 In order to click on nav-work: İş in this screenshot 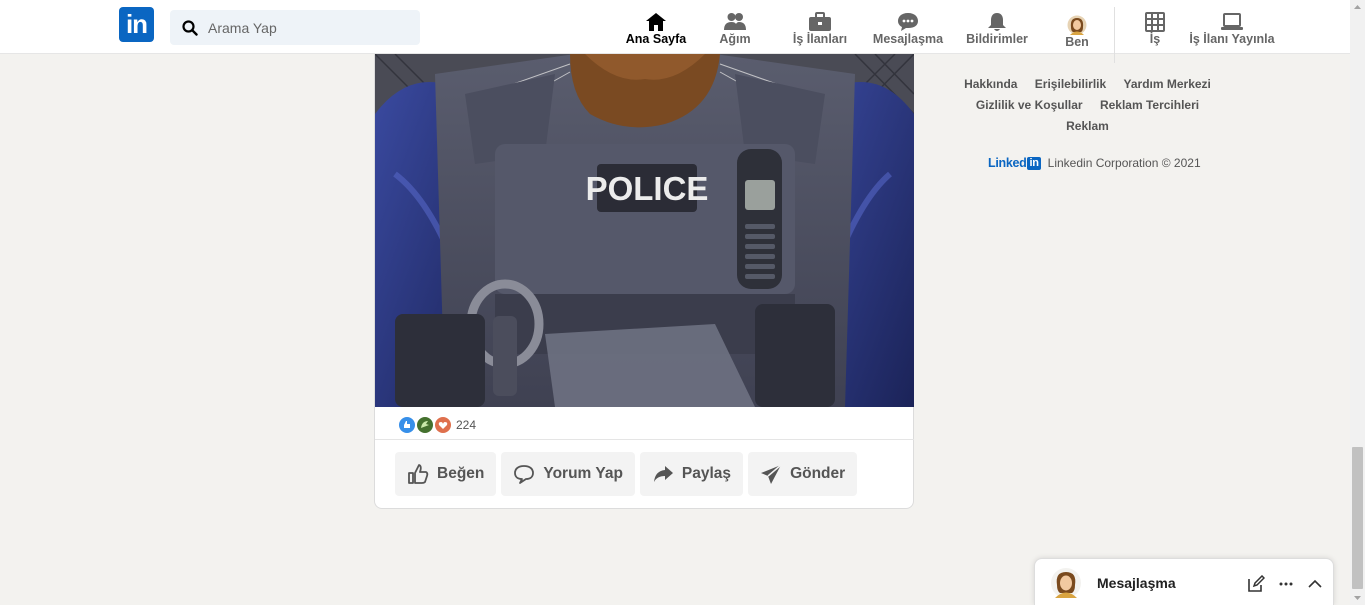, I will do `click(1155, 32)`.